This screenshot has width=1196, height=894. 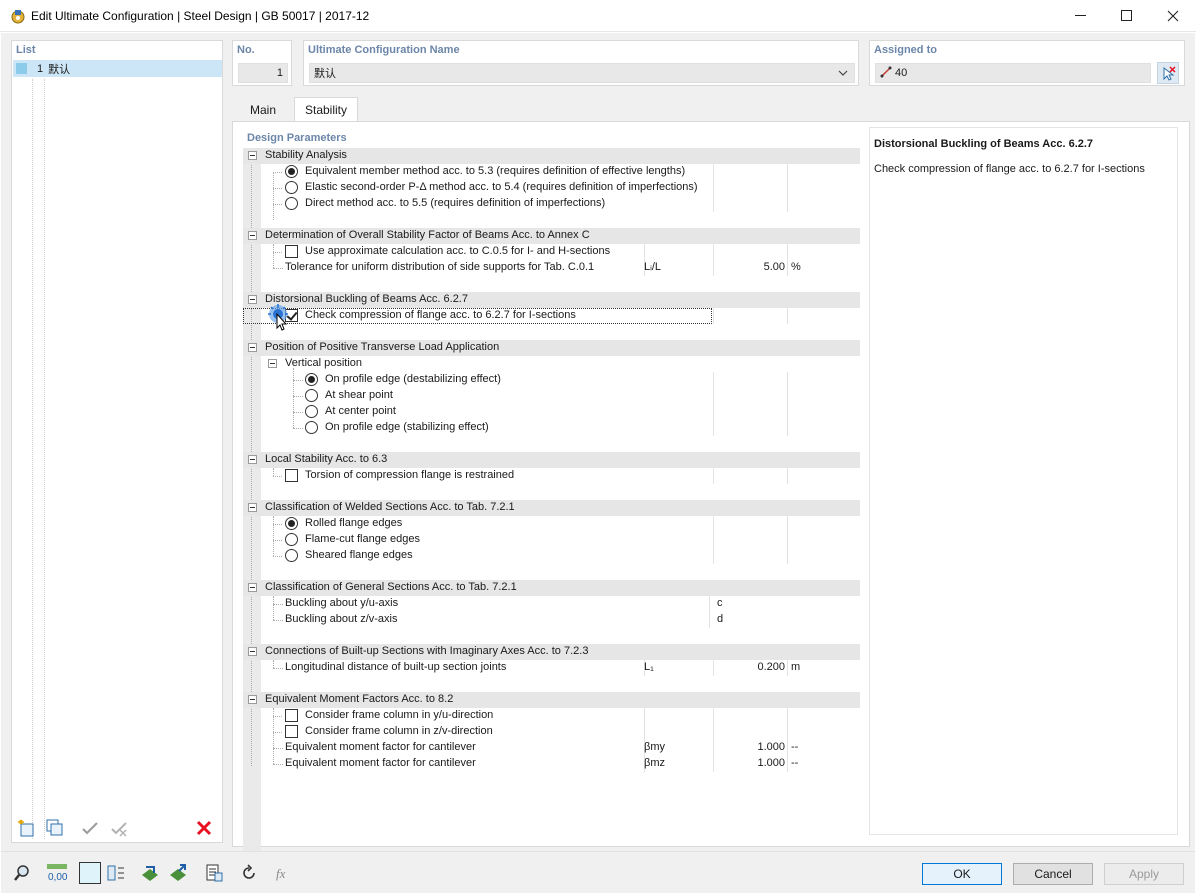 What do you see at coordinates (291, 171) in the screenshot?
I see `radio-equivalent-member` at bounding box center [291, 171].